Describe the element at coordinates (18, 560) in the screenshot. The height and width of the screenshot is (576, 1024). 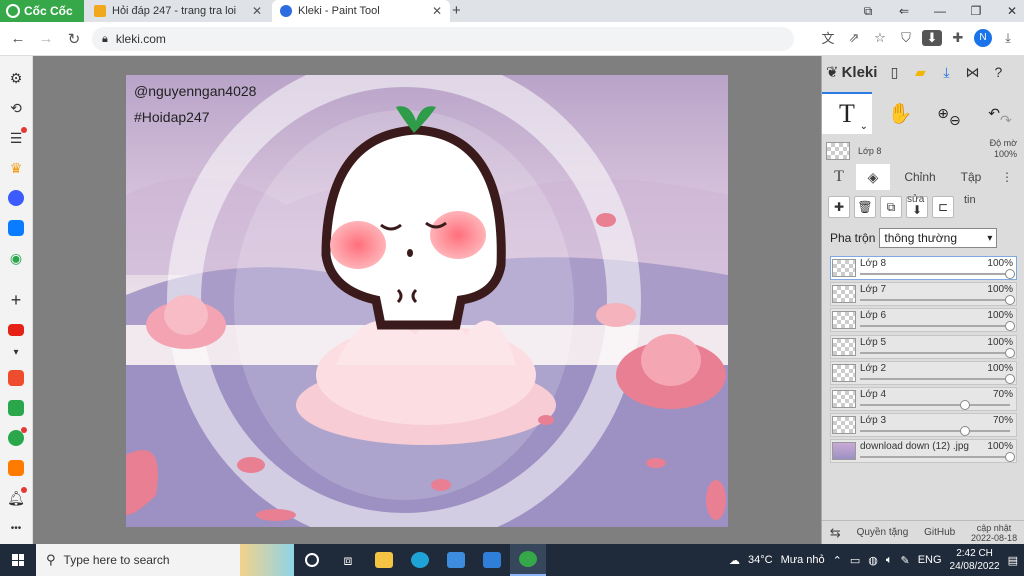
I see `start-button` at that location.